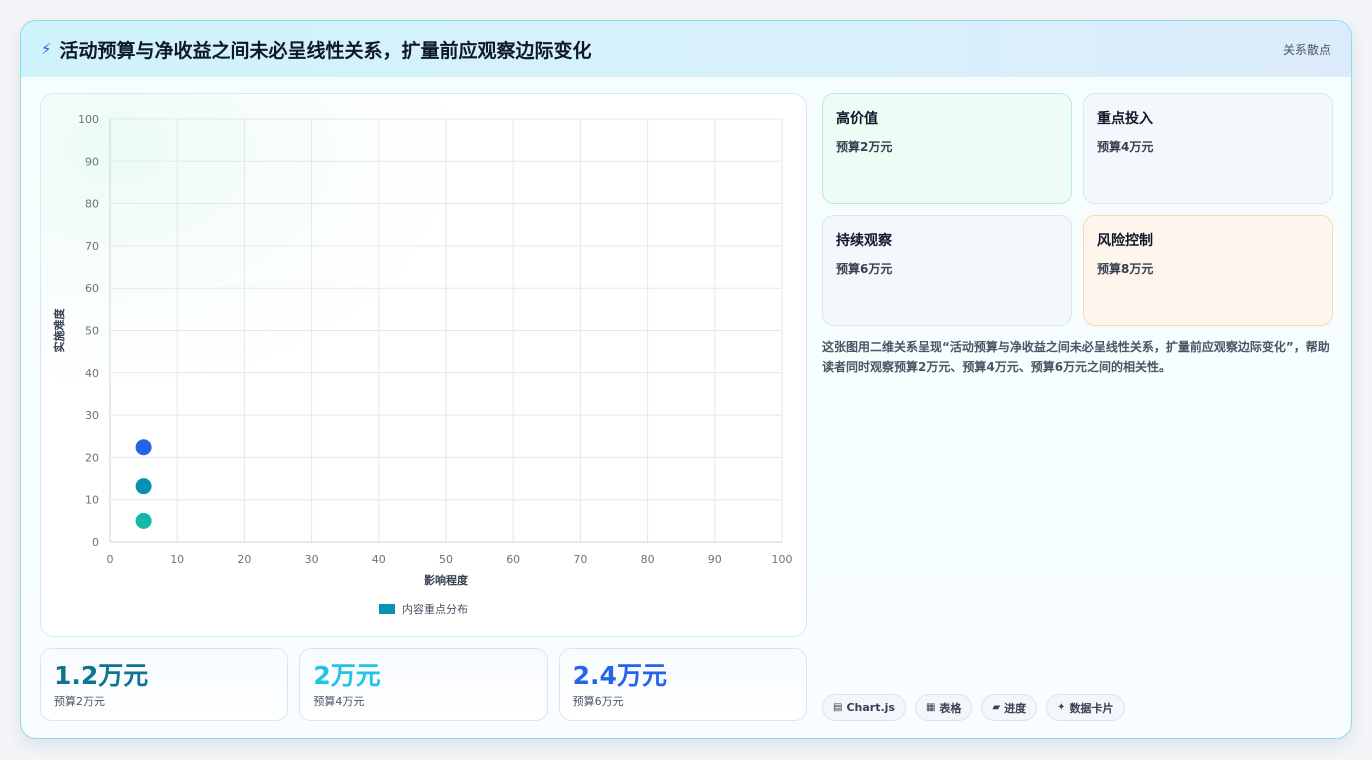  Describe the element at coordinates (1061, 707) in the screenshot. I see `sparkle-icon: ✦` at that location.